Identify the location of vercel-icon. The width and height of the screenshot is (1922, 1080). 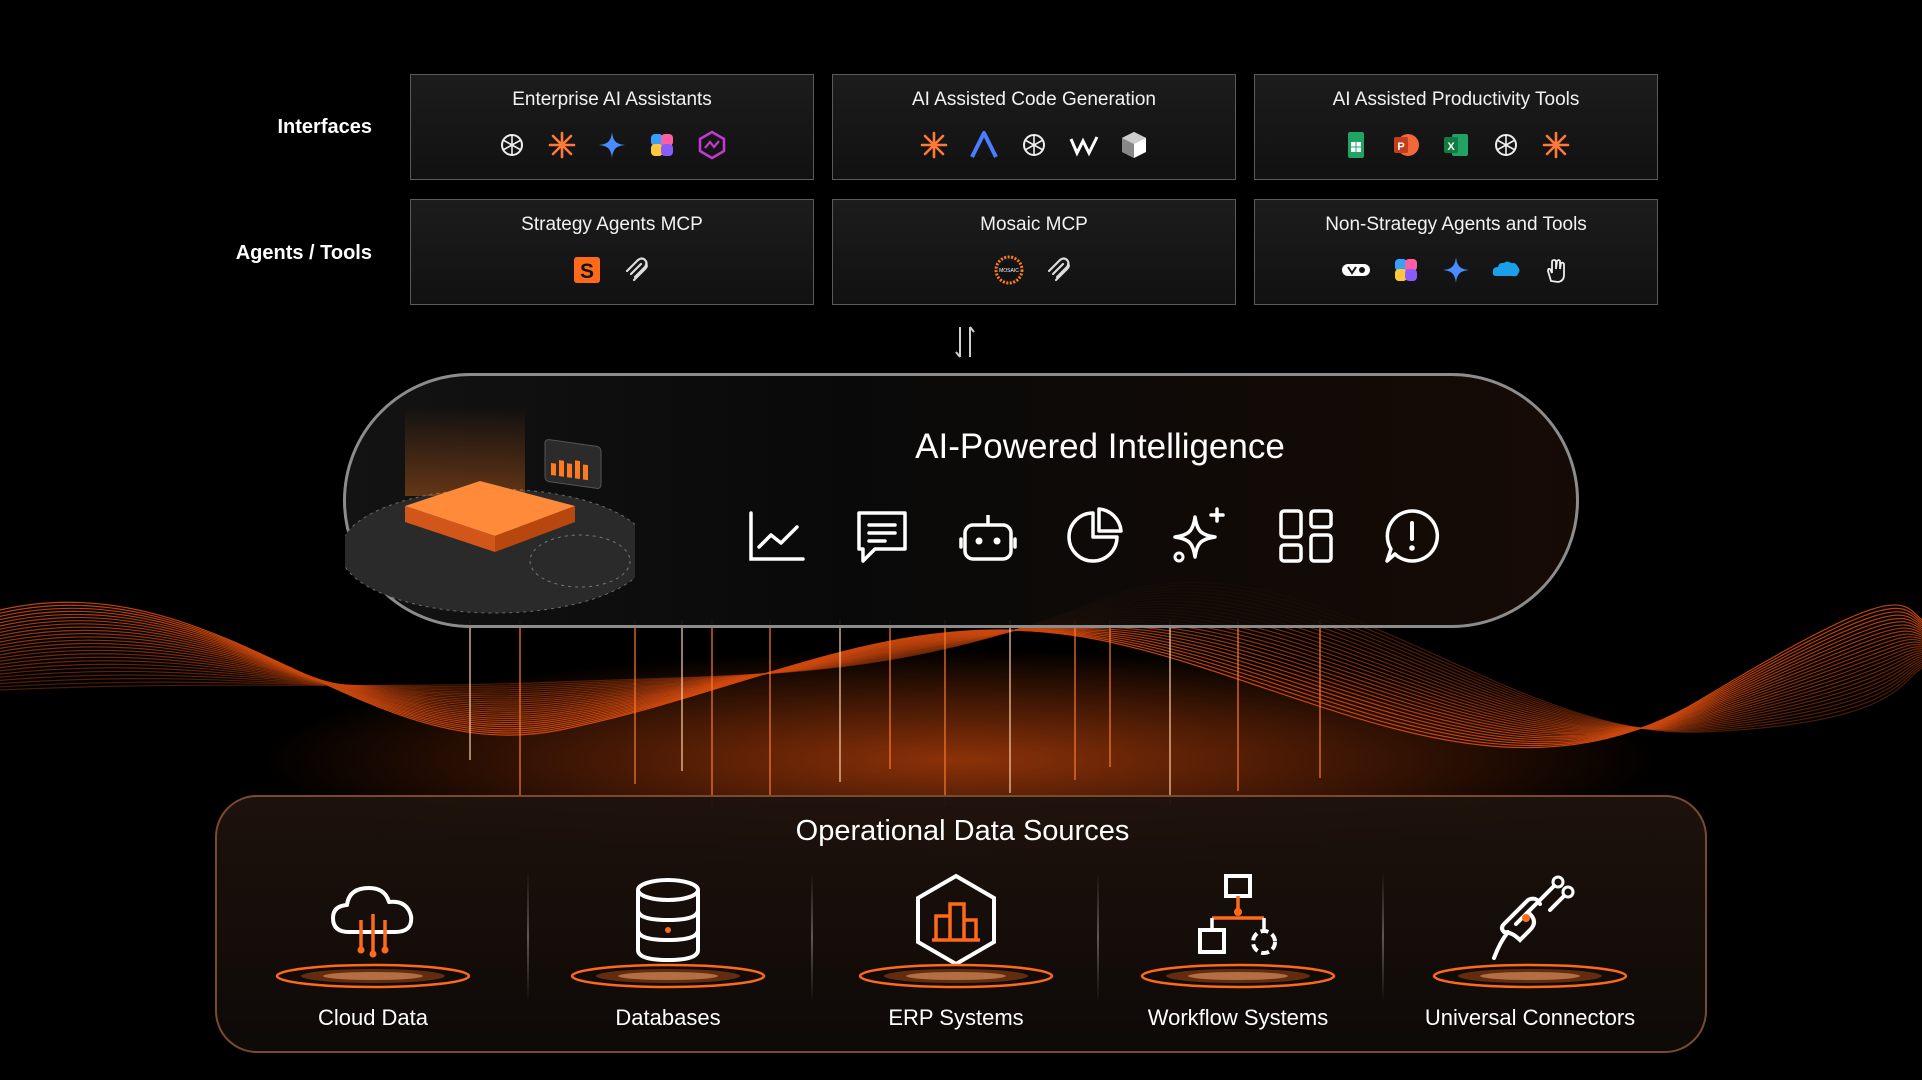
(1356, 270).